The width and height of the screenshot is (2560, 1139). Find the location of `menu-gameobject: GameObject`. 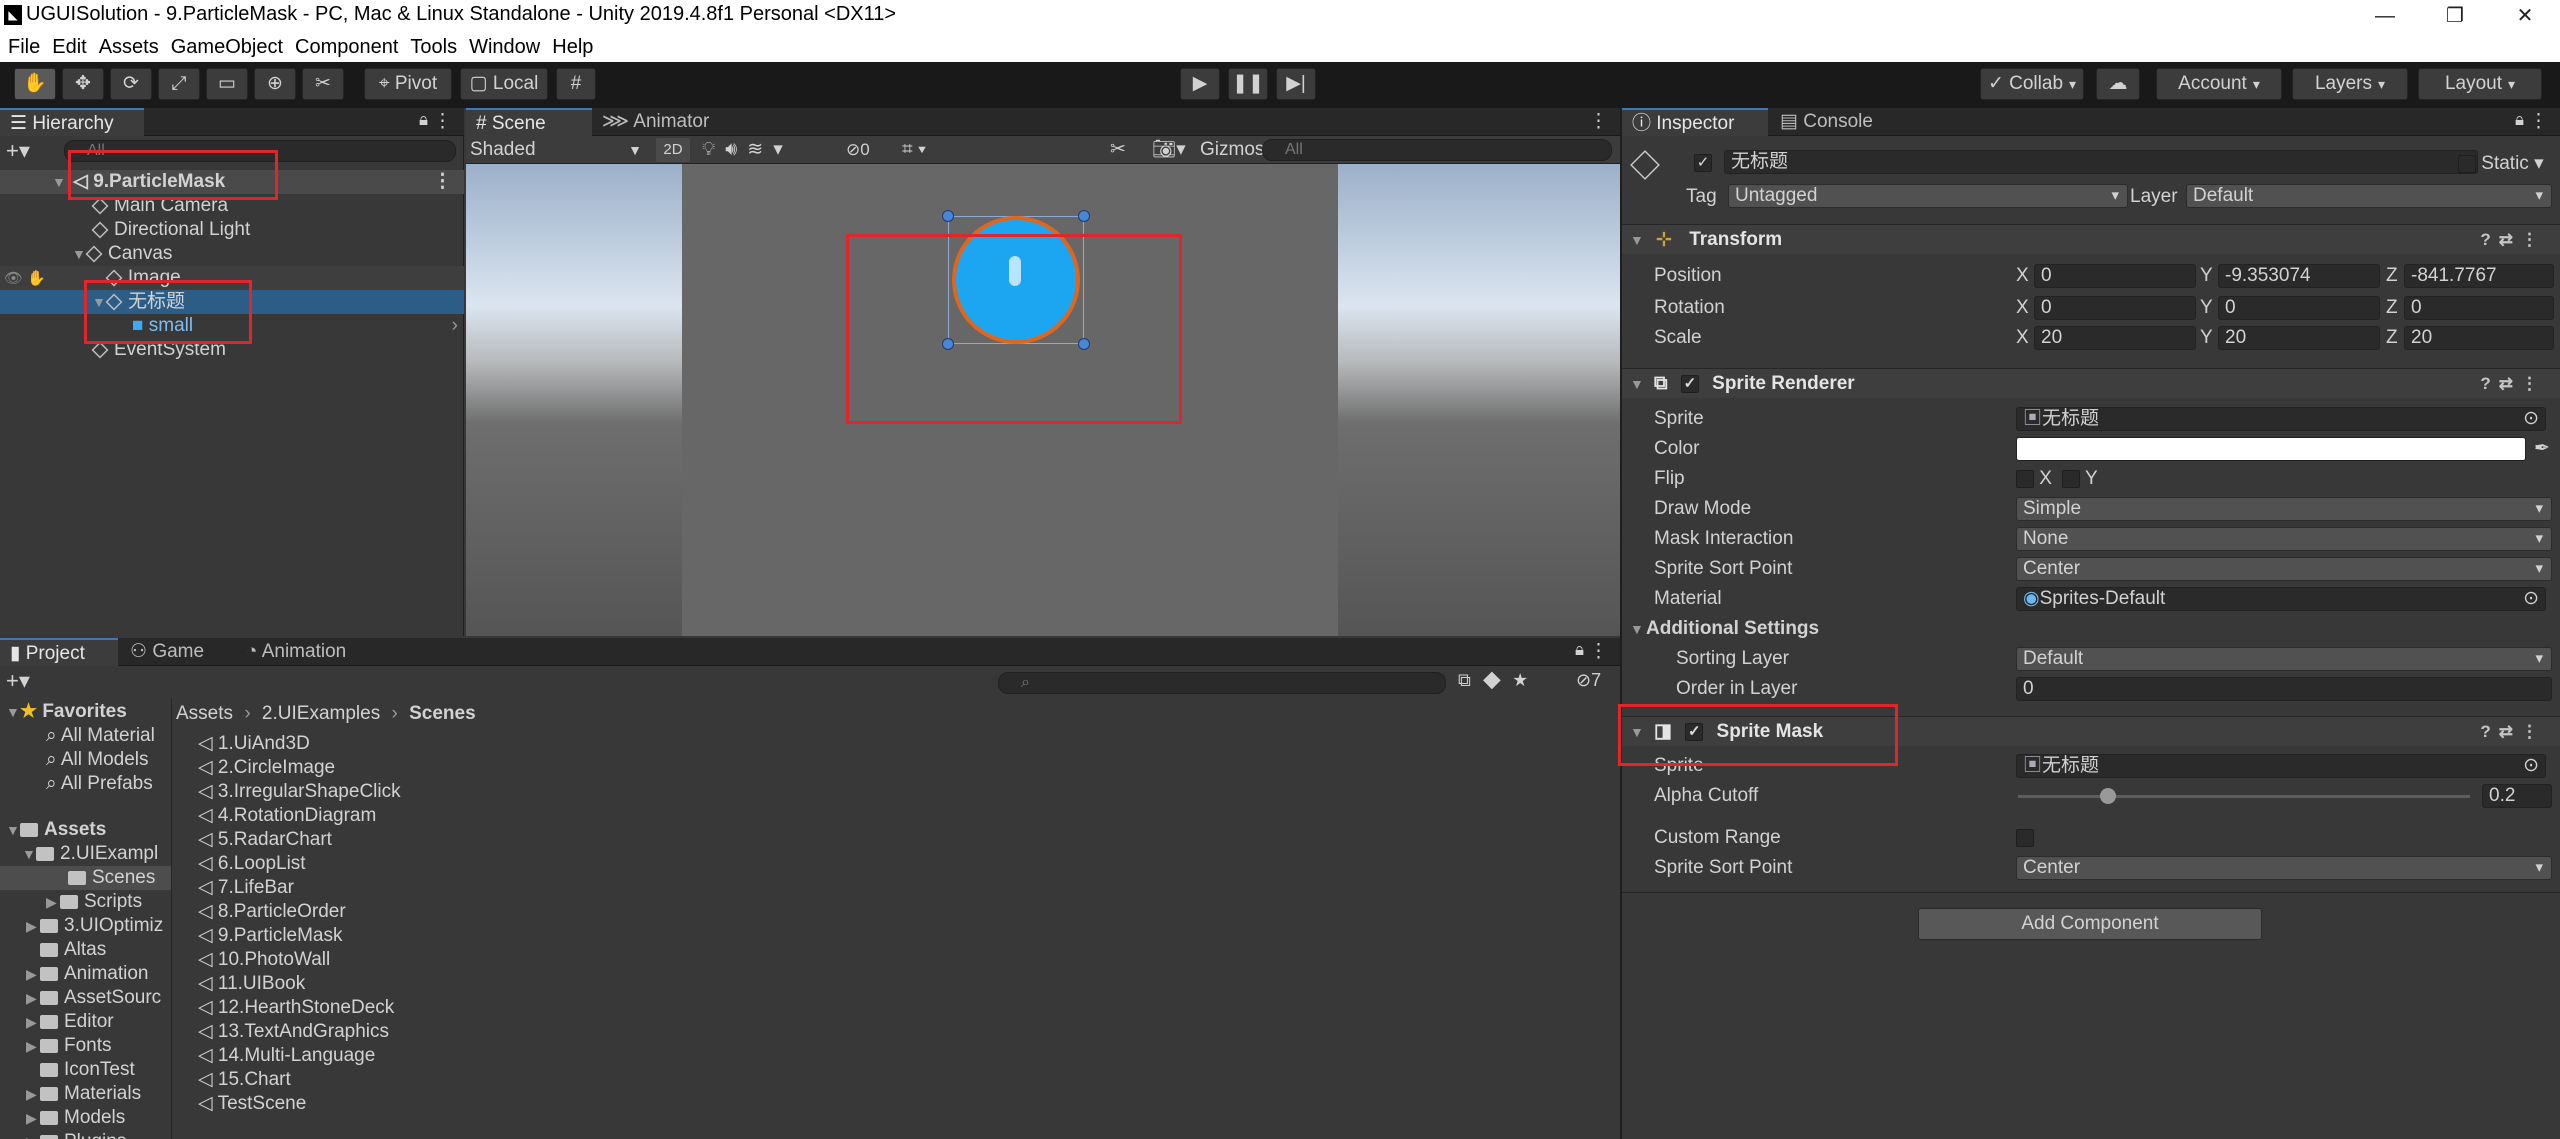

menu-gameobject: GameObject is located at coordinates (227, 47).